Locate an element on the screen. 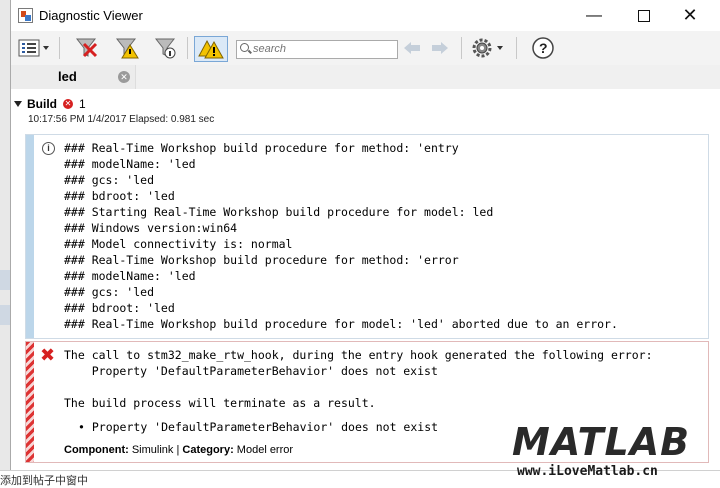 This screenshot has height=488, width=720. build-label: Build is located at coordinates (42, 104).